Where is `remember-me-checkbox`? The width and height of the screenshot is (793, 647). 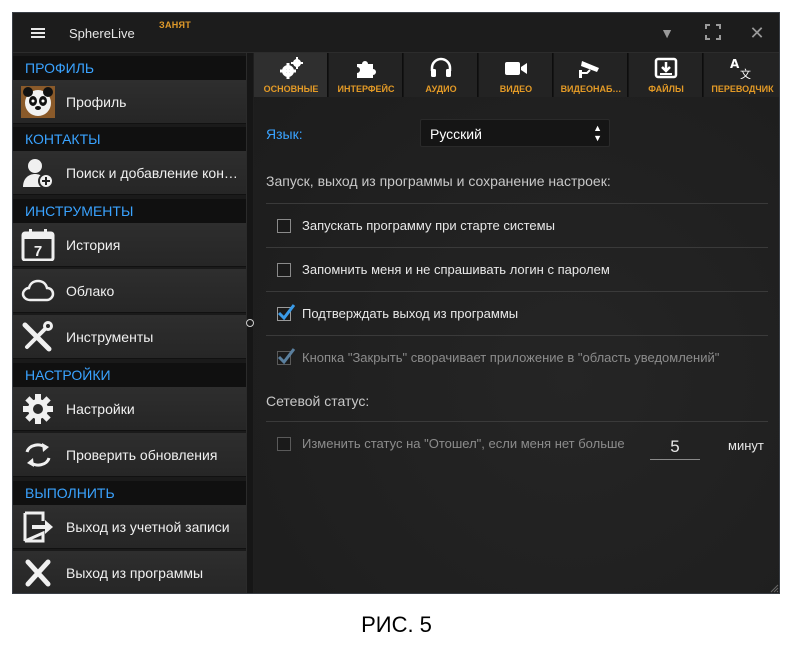 remember-me-checkbox is located at coordinates (284, 270).